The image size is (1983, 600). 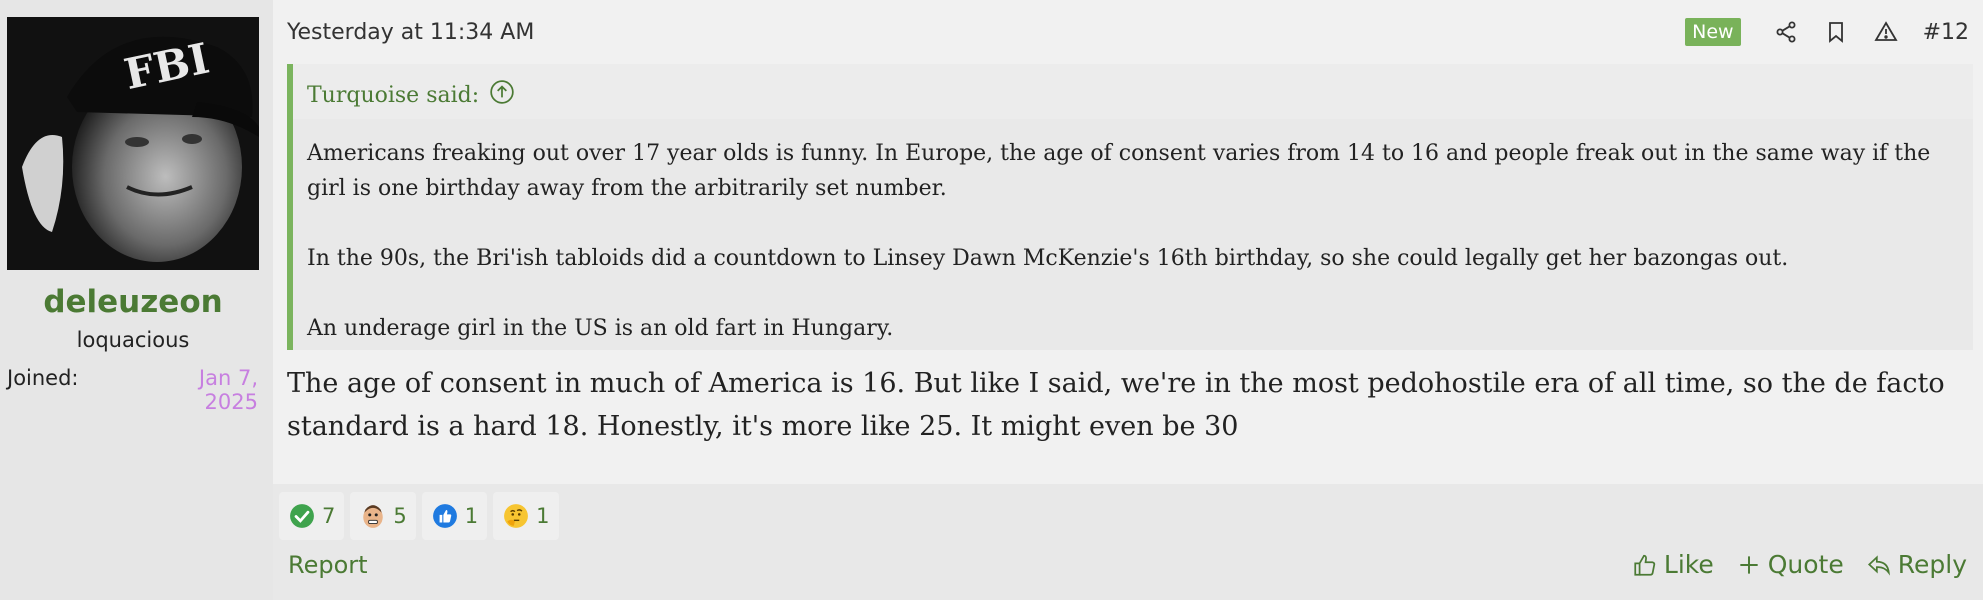 I want to click on warning-icon, so click(x=1886, y=32).